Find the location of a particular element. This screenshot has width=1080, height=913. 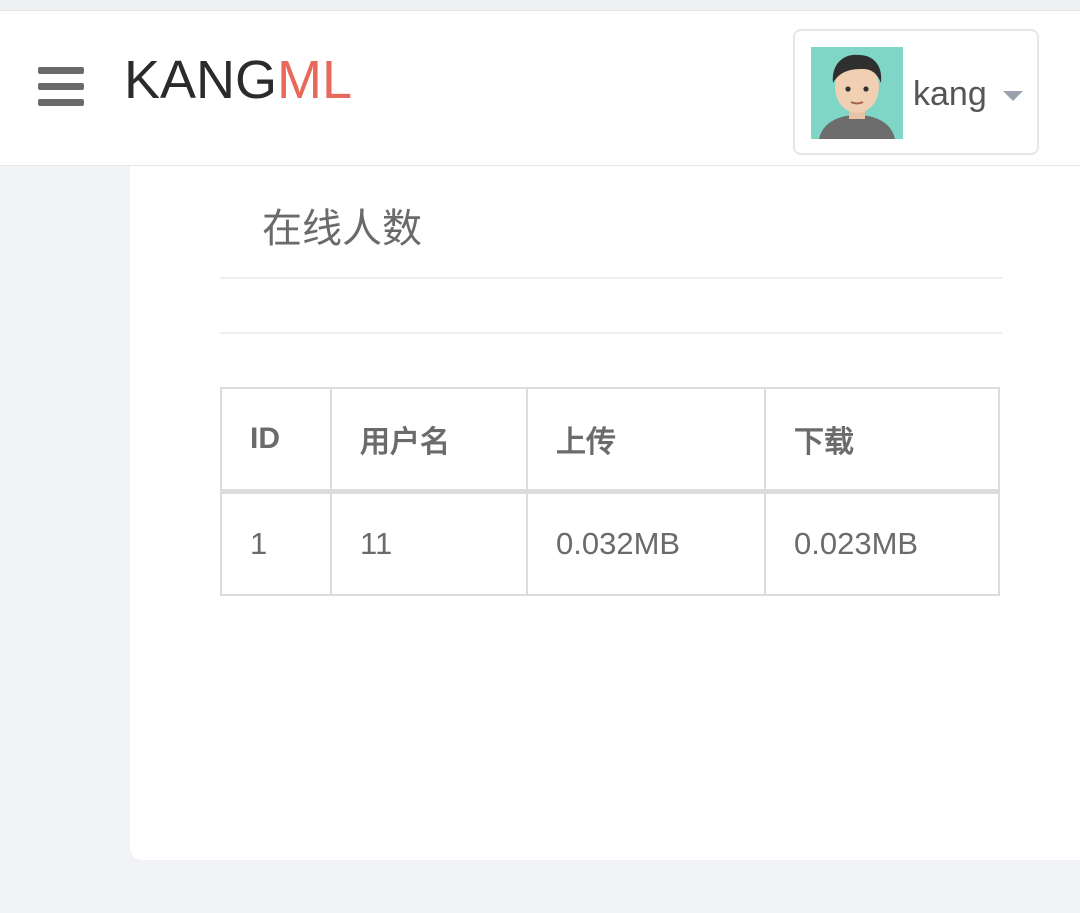

user-avatar is located at coordinates (857, 93).